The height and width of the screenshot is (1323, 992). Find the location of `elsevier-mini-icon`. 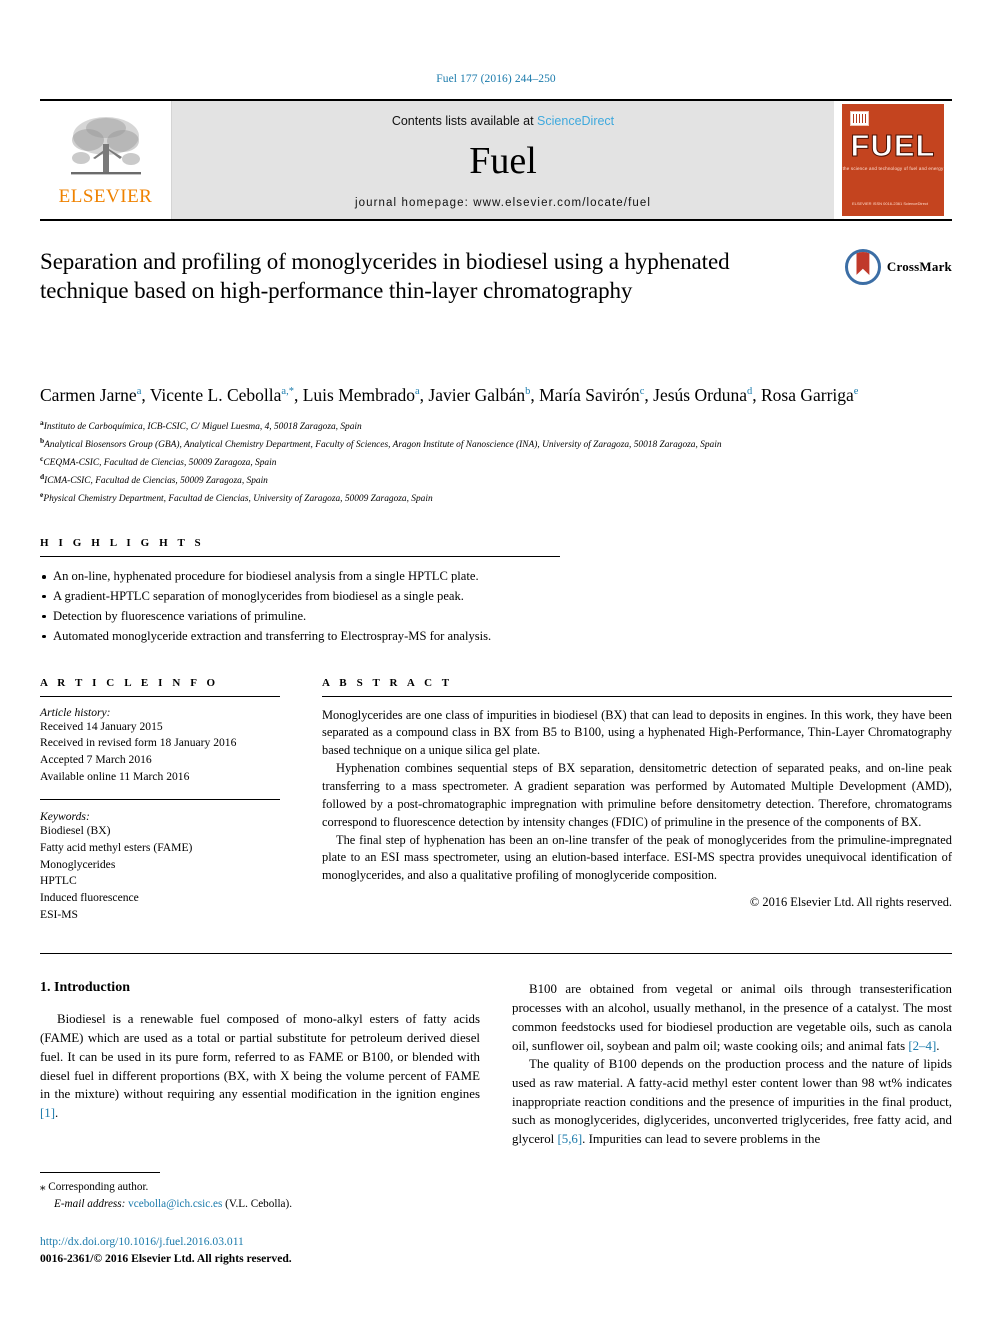

elsevier-mini-icon is located at coordinates (859, 118).